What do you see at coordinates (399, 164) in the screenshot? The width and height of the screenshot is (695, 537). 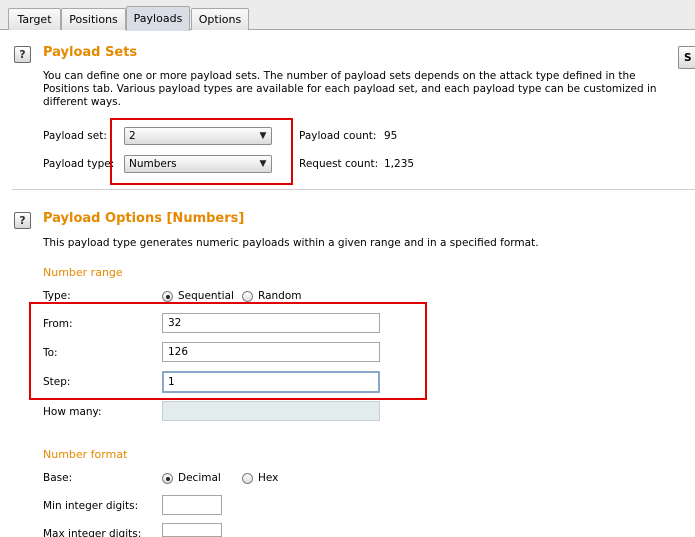 I see `request-count-value: 1,235` at bounding box center [399, 164].